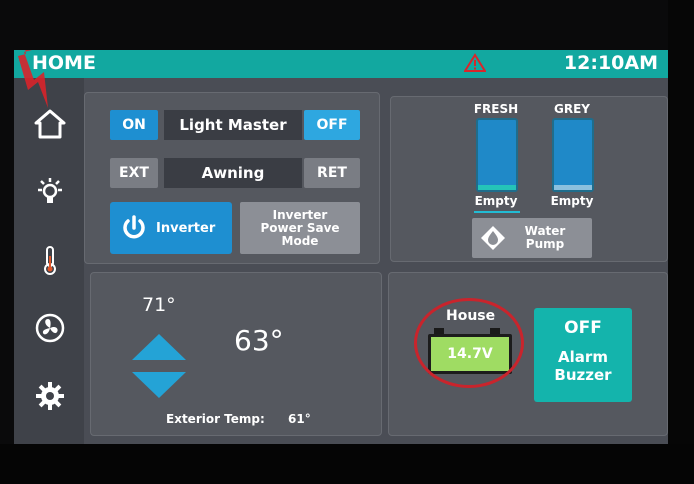 This screenshot has width=694, height=484. Describe the element at coordinates (496, 201) in the screenshot. I see `fresh-tank-status: Empty` at that location.